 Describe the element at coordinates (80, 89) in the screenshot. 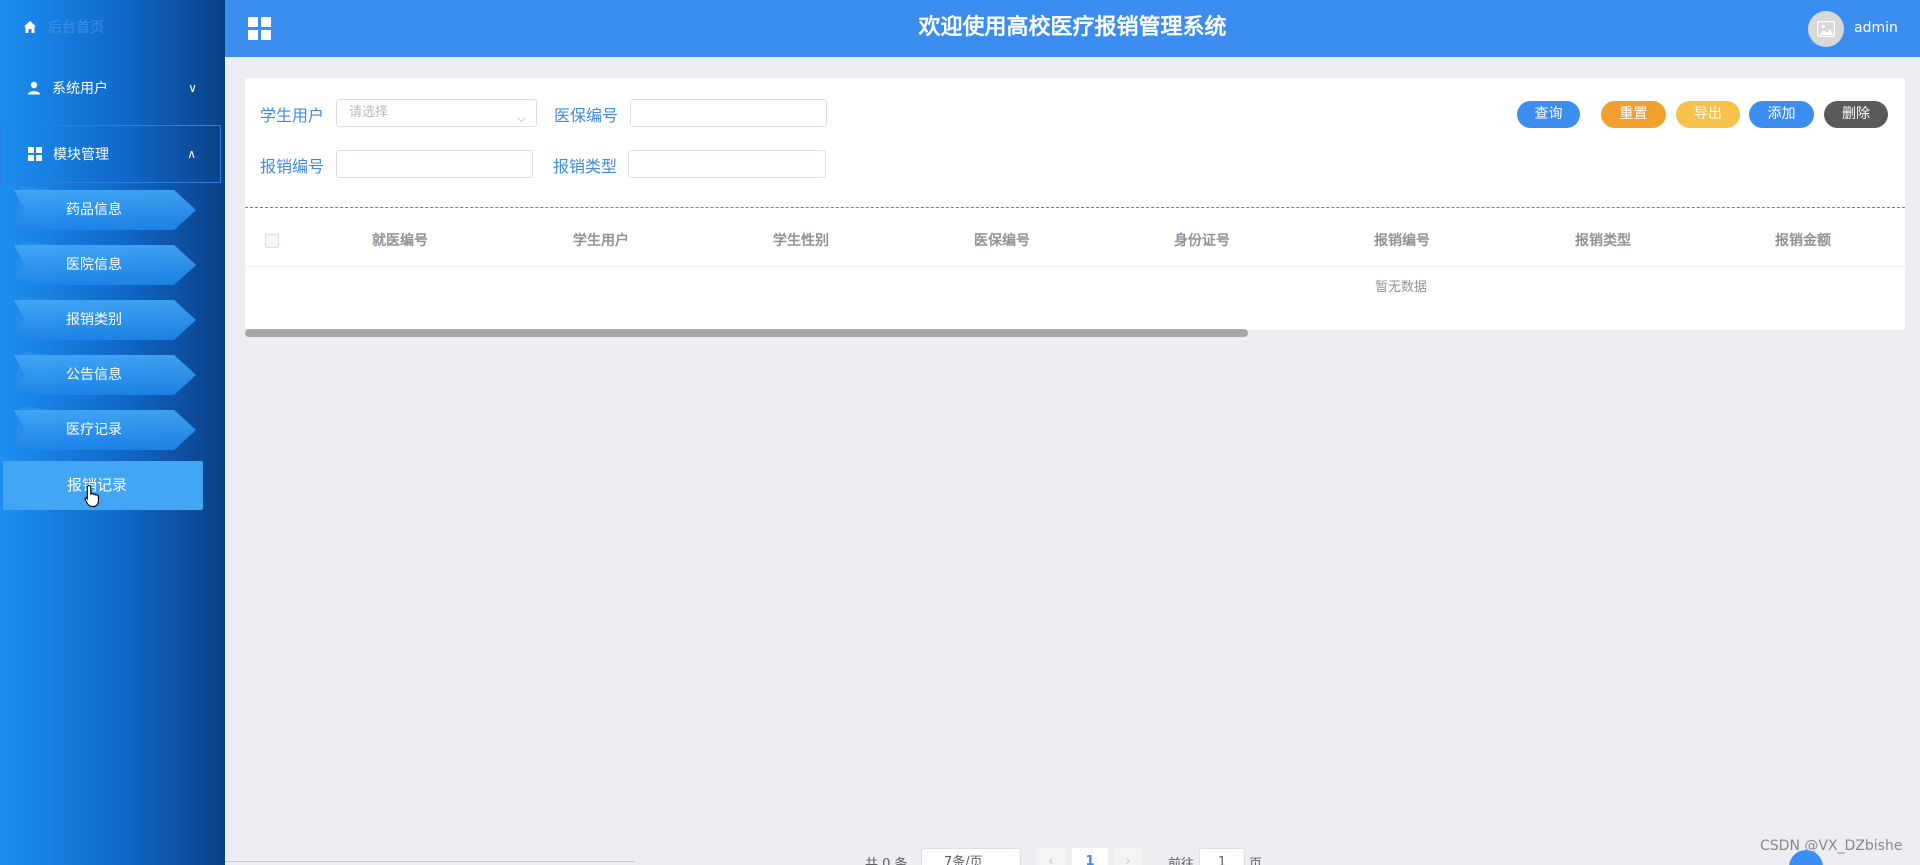

I see `sidebar-group-label: 系统用户` at that location.